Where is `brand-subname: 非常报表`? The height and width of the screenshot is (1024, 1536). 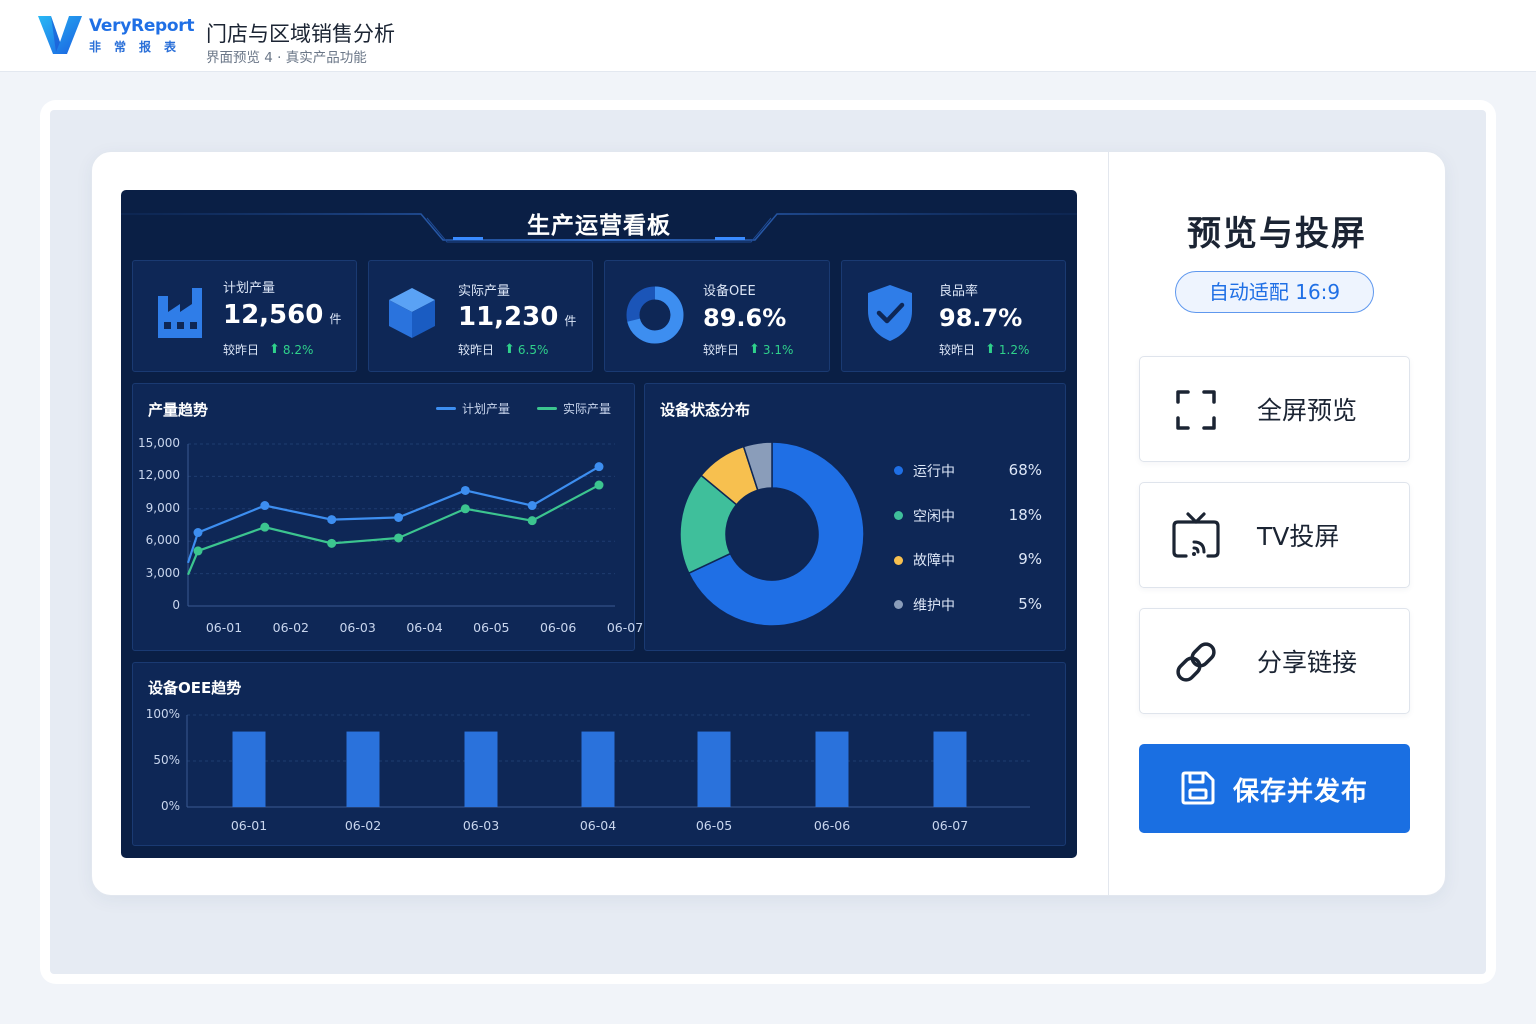 brand-subname: 非常报表 is located at coordinates (139, 47).